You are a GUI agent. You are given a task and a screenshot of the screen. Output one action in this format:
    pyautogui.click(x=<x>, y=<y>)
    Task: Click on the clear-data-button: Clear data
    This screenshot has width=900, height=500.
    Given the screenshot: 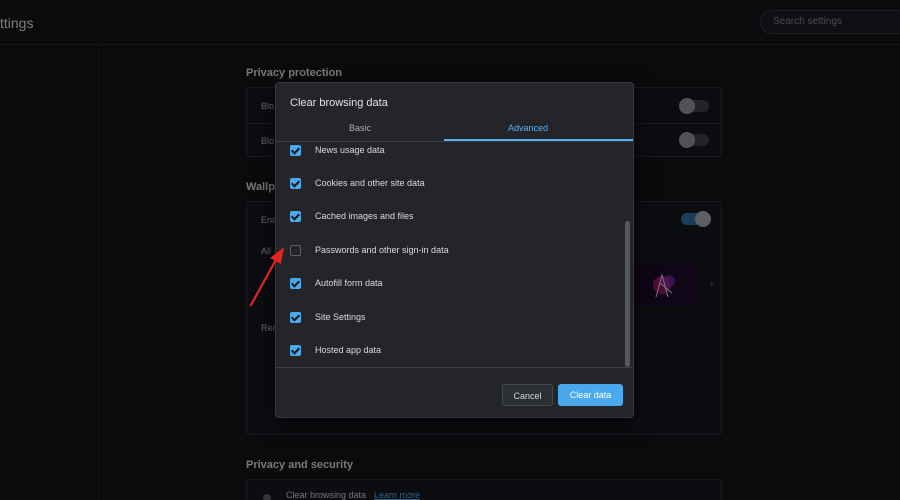 What is the action you would take?
    pyautogui.click(x=590, y=395)
    